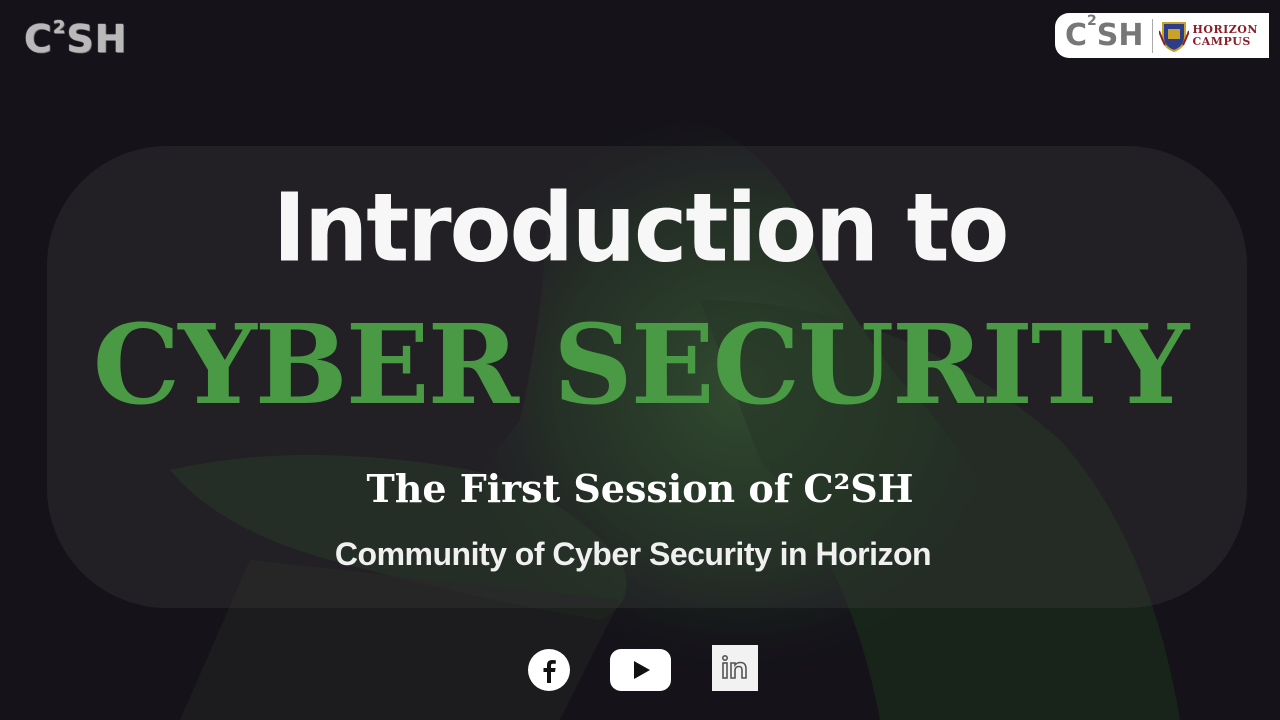 The height and width of the screenshot is (720, 1280). What do you see at coordinates (59, 27) in the screenshot?
I see `logo-superscript: 2` at bounding box center [59, 27].